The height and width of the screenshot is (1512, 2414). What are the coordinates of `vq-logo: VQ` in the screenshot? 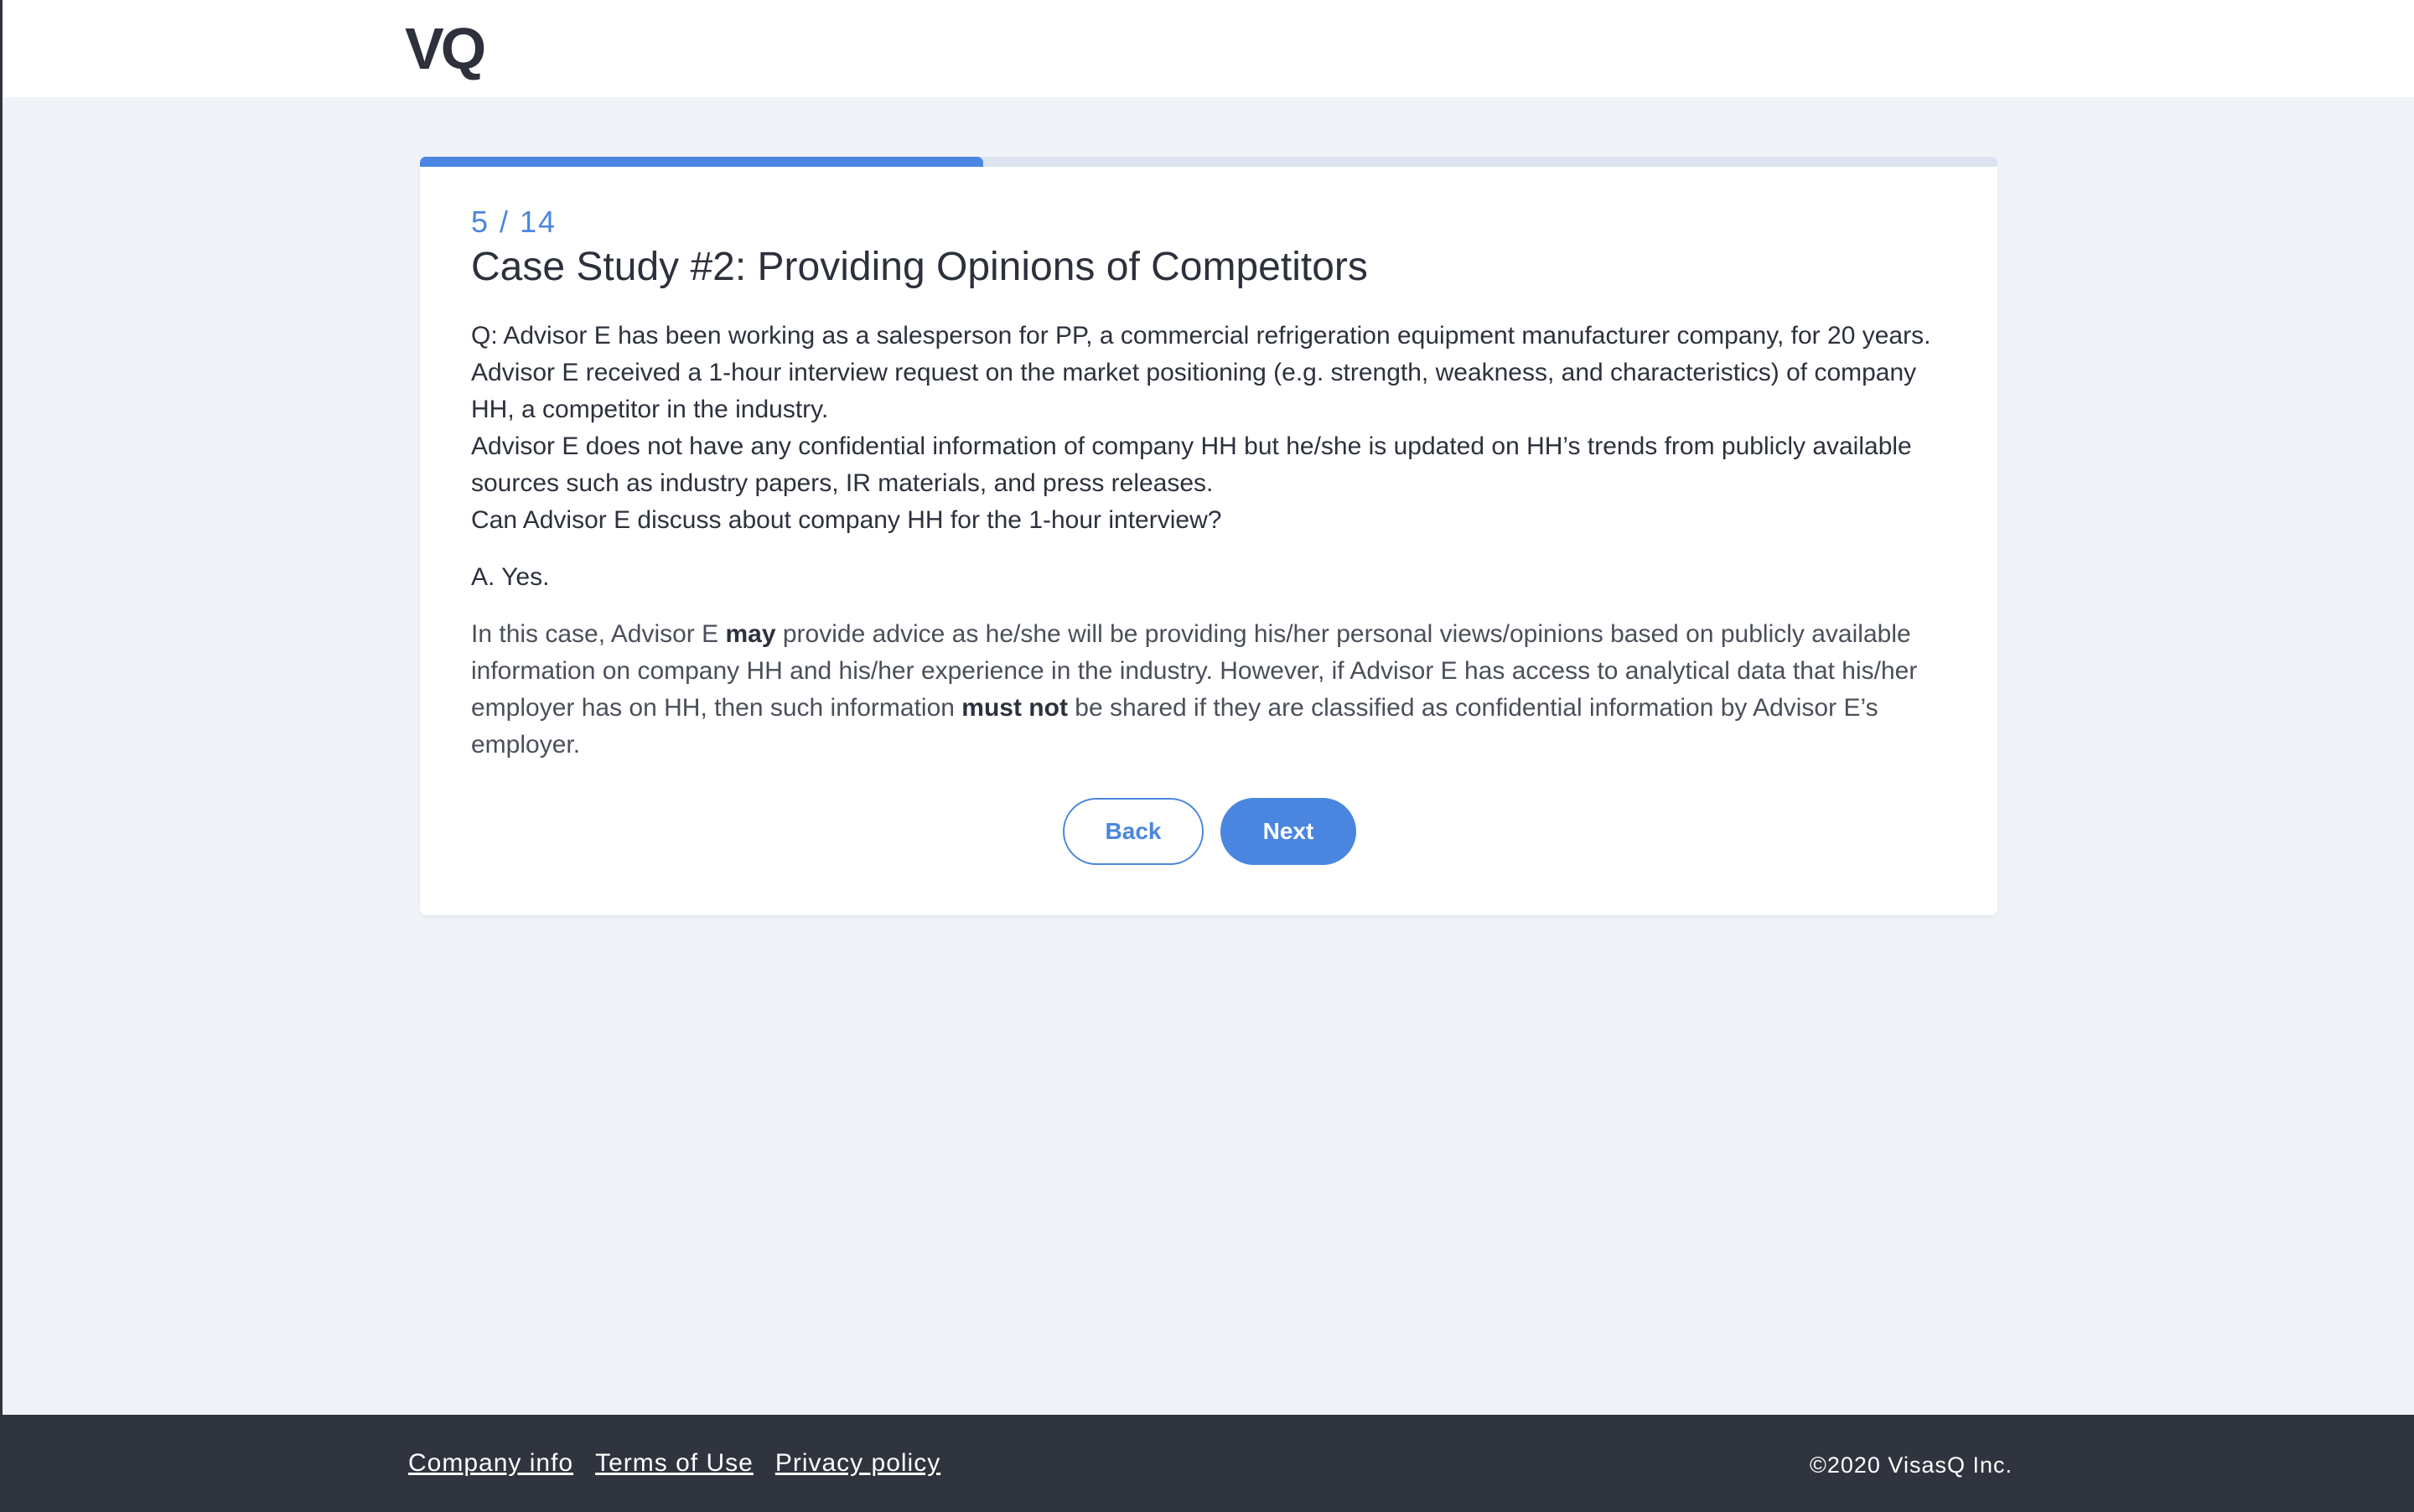 It's located at (446, 48).